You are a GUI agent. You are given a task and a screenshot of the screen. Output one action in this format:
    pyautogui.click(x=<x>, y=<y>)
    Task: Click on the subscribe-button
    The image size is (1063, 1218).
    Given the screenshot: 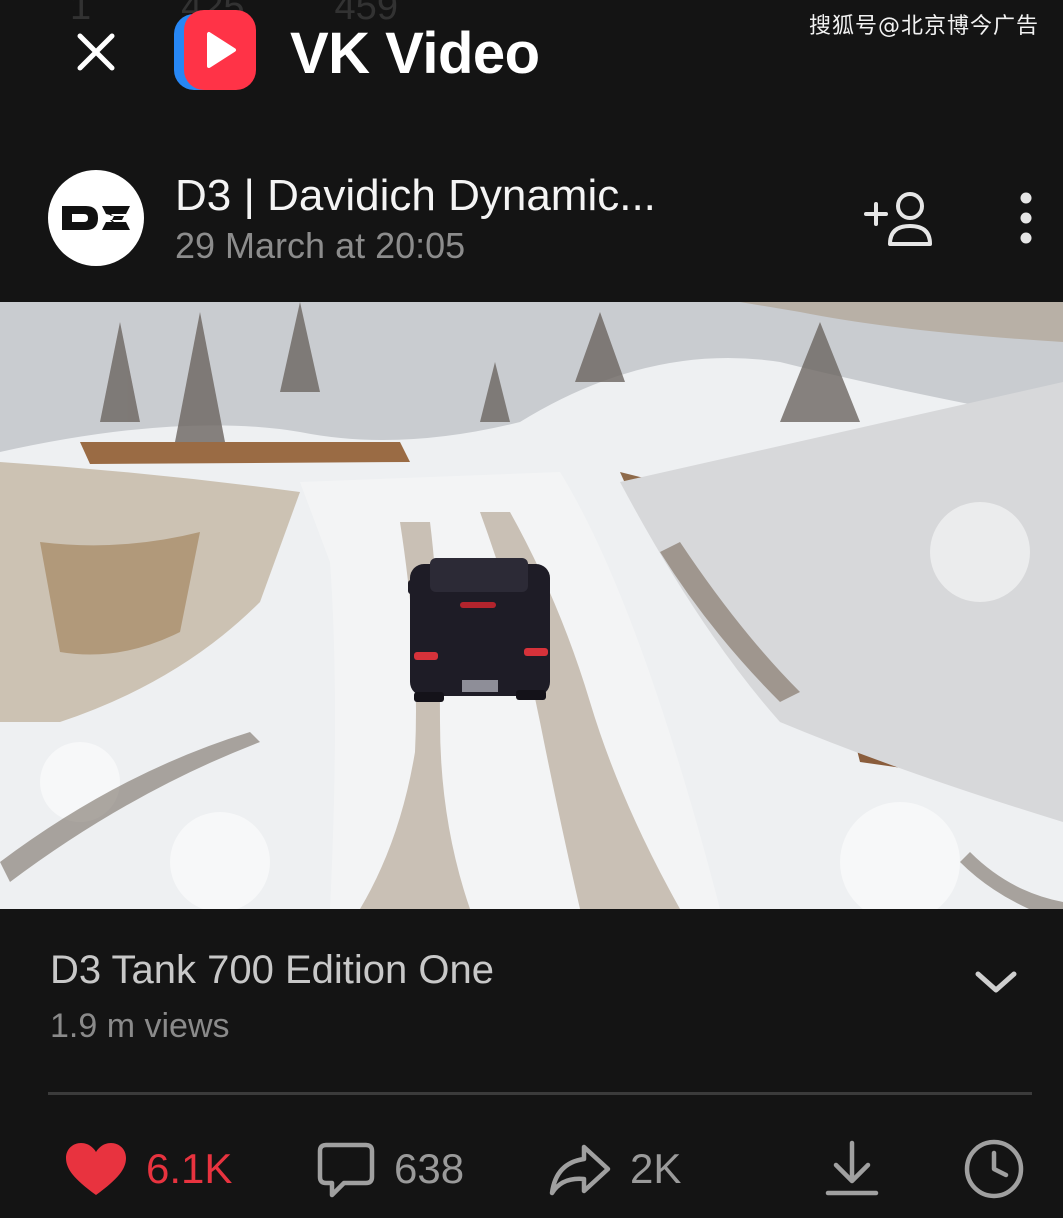 What is the action you would take?
    pyautogui.click(x=901, y=219)
    